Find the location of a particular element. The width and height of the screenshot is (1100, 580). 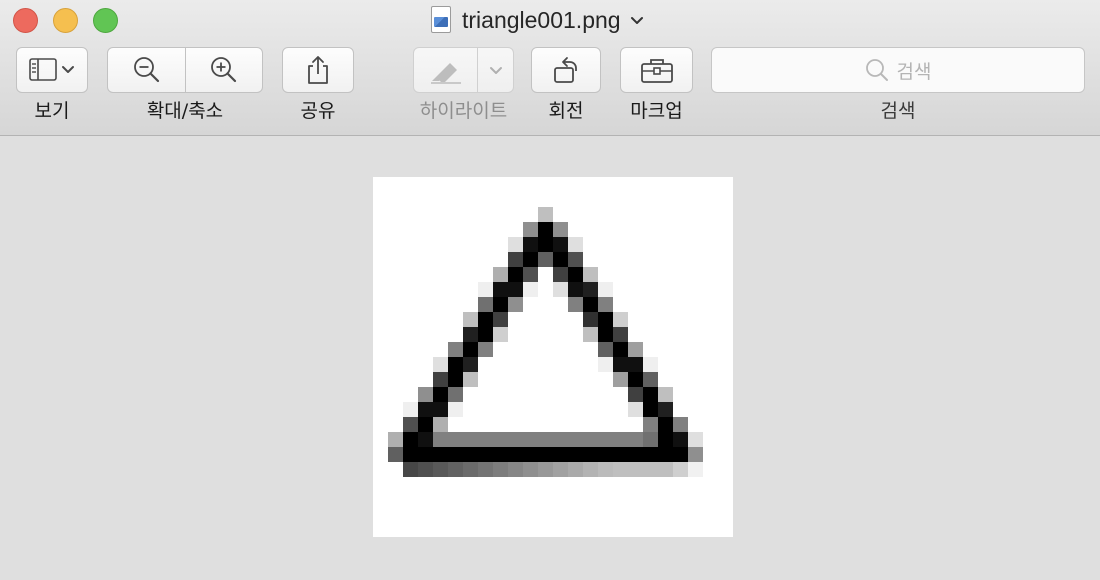

markup-label: 마크업 is located at coordinates (656, 111).